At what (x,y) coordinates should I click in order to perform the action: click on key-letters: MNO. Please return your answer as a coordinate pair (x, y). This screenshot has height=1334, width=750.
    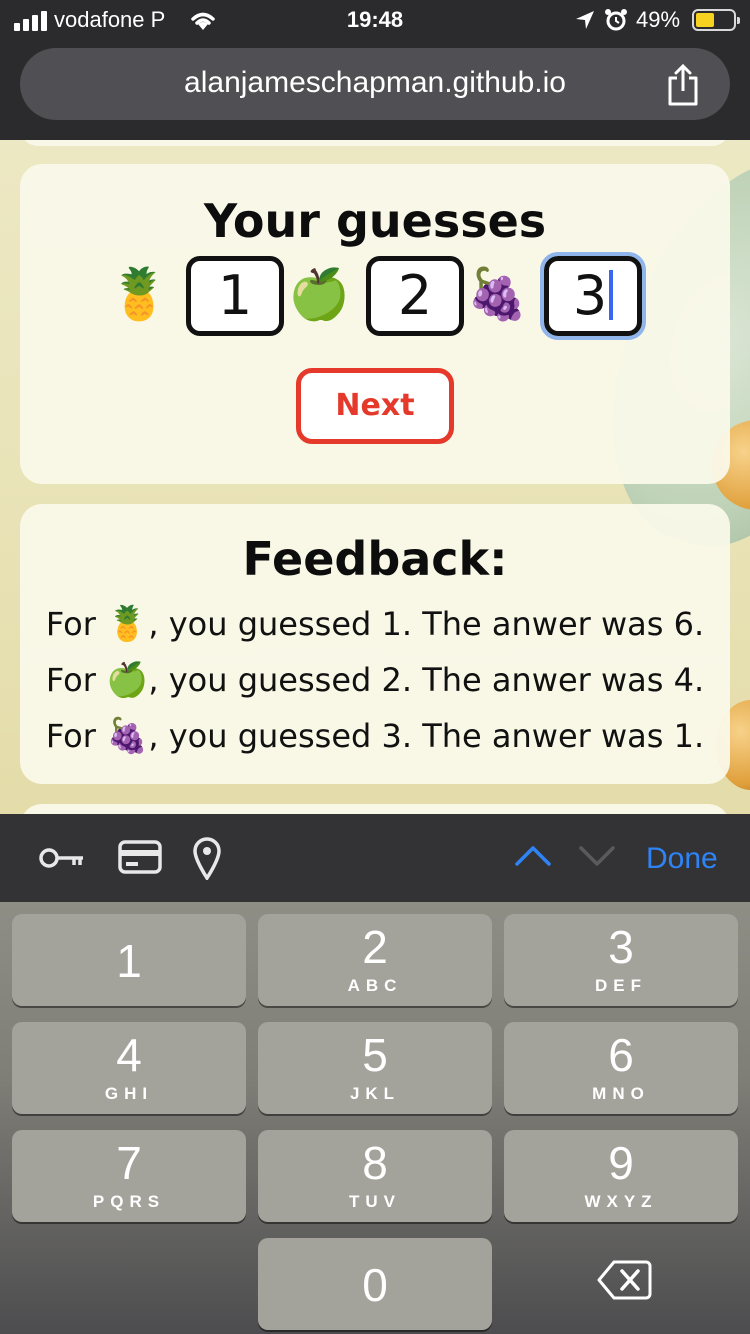
    Looking at the image, I should click on (621, 1093).